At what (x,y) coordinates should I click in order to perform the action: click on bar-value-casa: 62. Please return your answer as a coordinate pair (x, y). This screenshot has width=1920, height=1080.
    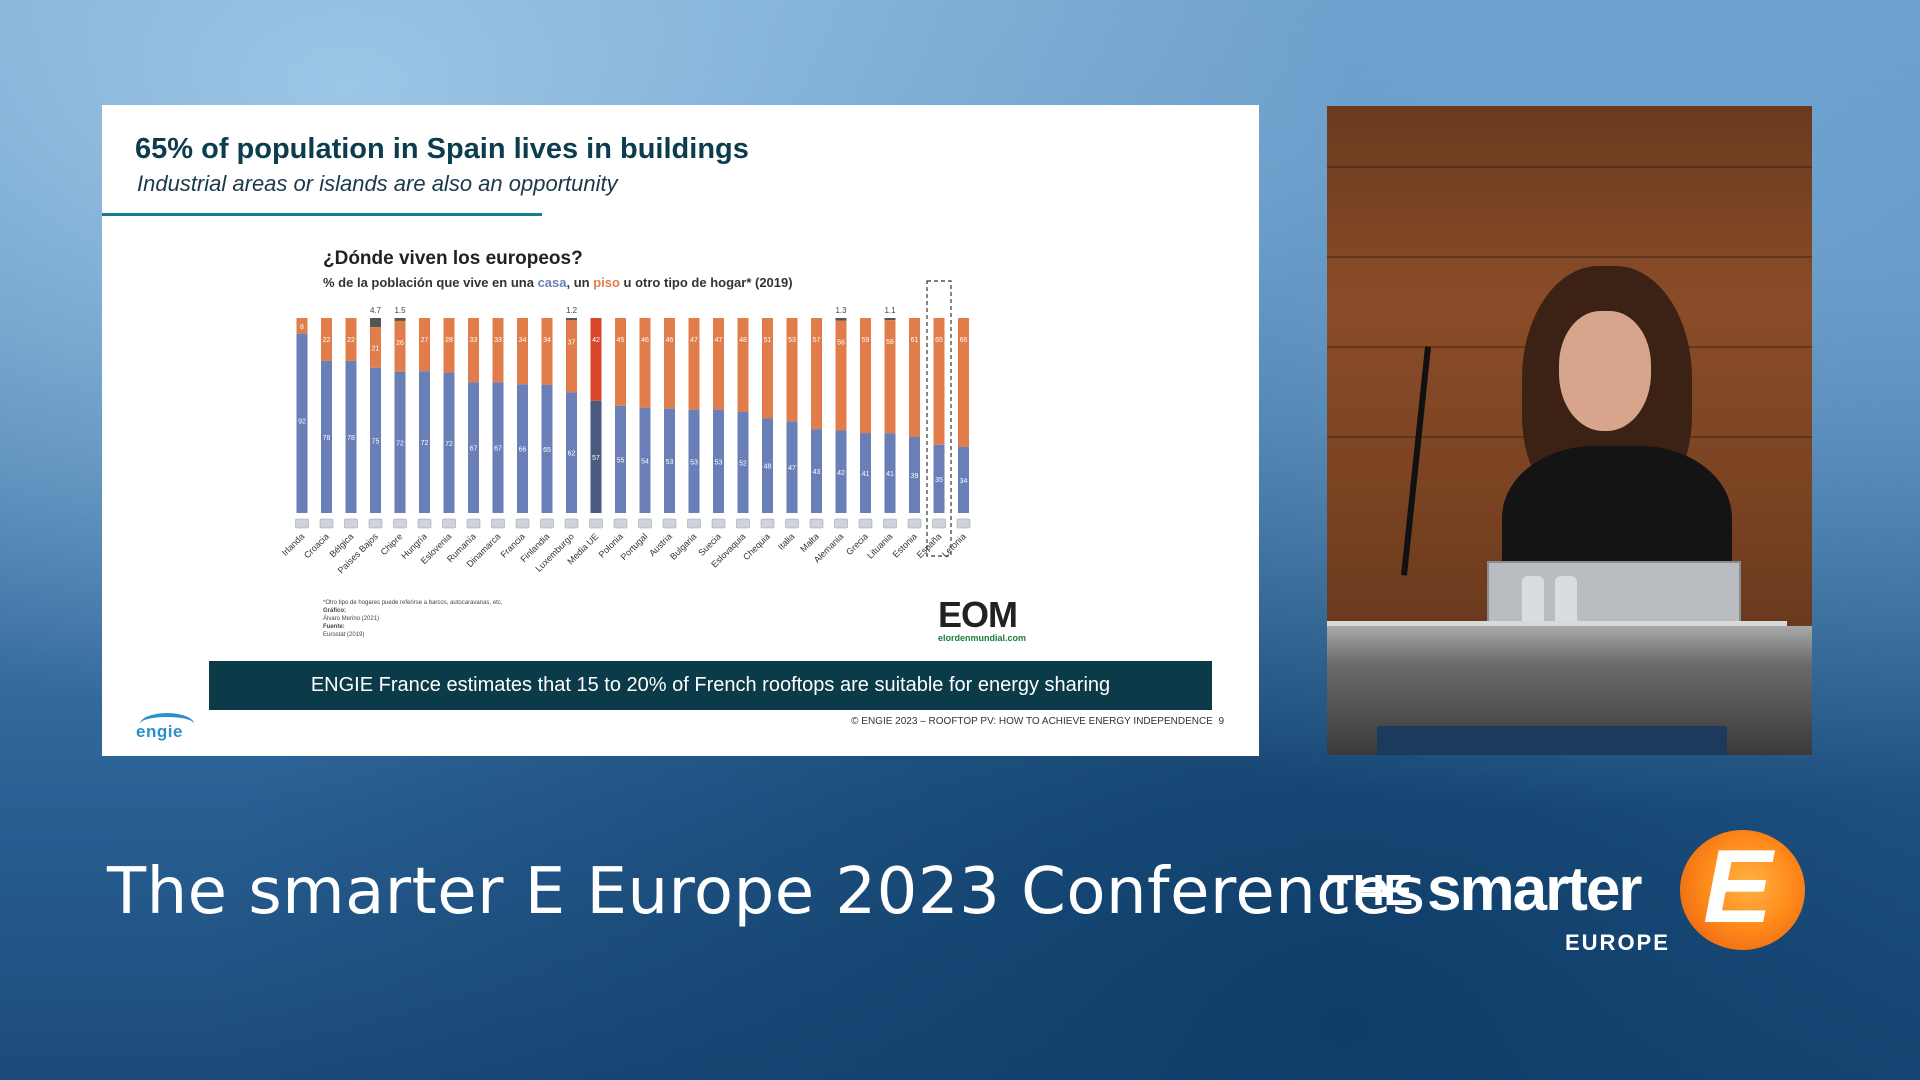
    Looking at the image, I should click on (572, 454).